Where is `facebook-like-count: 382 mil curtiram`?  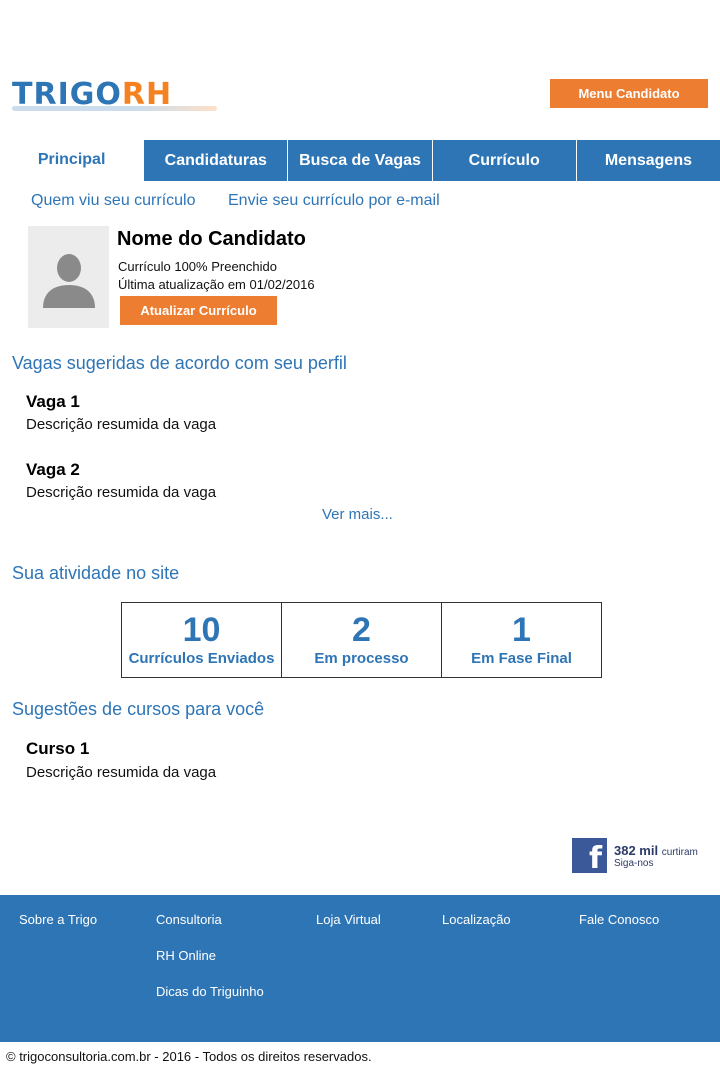 facebook-like-count: 382 mil curtiram is located at coordinates (656, 850).